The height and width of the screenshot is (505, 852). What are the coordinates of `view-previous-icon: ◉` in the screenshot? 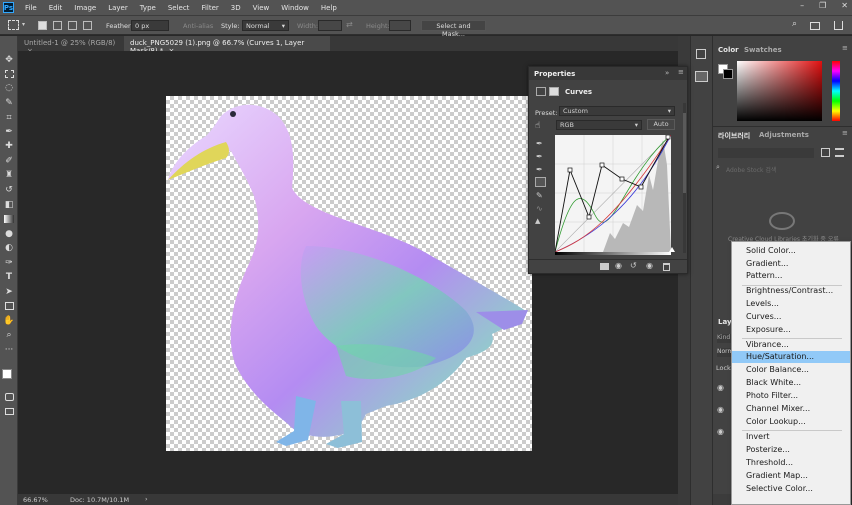 It's located at (618, 265).